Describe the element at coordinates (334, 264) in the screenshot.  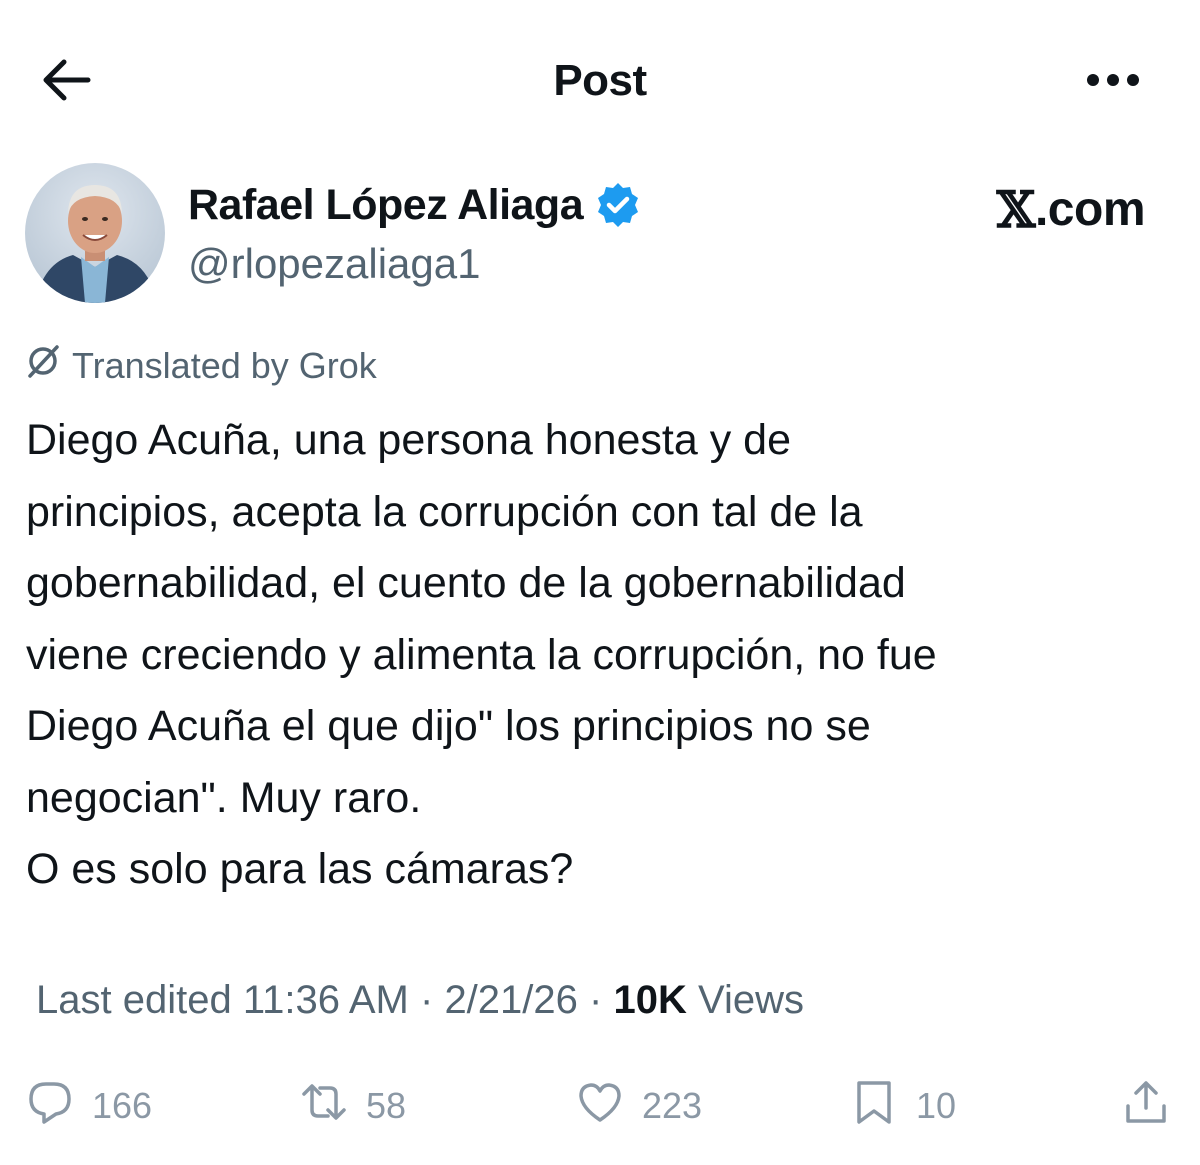
I see `author-handle: @rlopezaliaga1` at that location.